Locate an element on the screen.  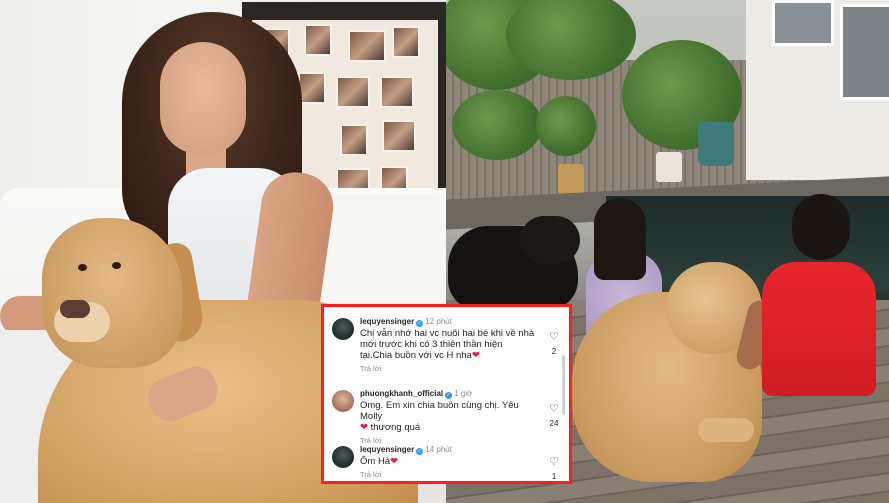
comment-time: 12 phút is located at coordinates (438, 321).